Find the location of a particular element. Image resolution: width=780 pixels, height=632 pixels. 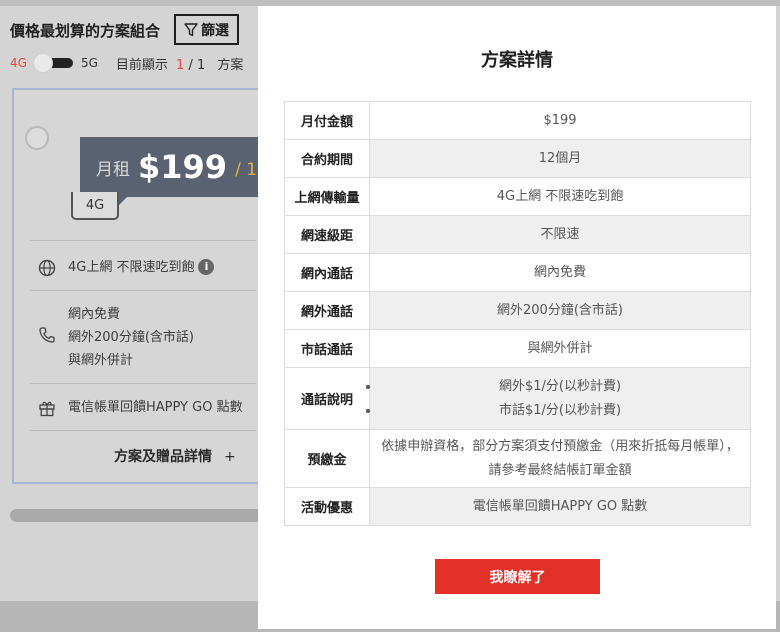

row-value: 電信帳單回饋HAPPY GO 點數 is located at coordinates (560, 506).